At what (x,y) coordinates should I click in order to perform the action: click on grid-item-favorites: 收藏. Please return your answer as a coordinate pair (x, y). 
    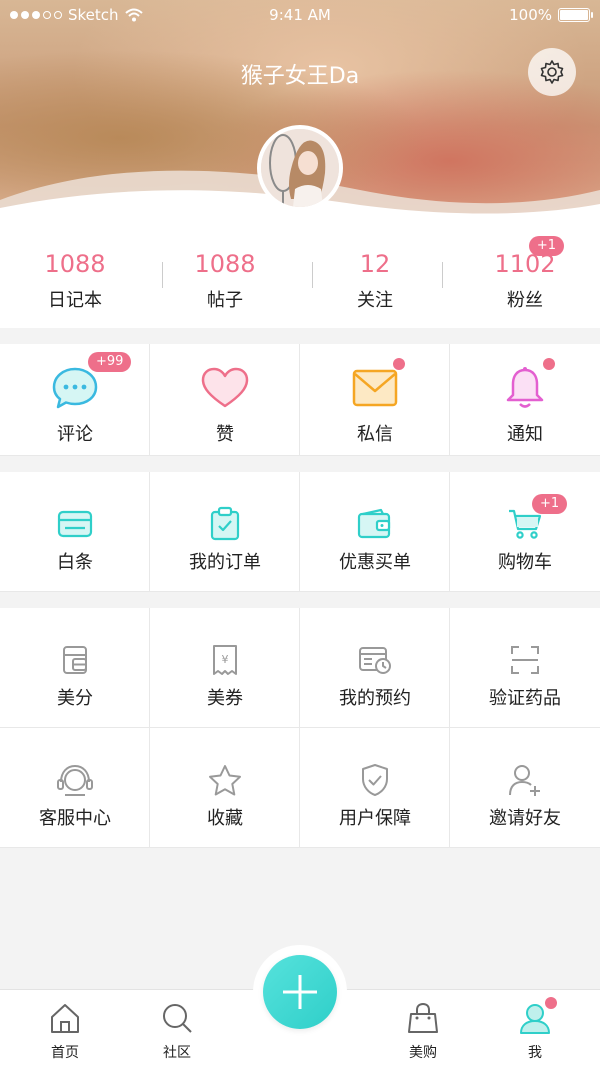
    Looking at the image, I should click on (225, 788).